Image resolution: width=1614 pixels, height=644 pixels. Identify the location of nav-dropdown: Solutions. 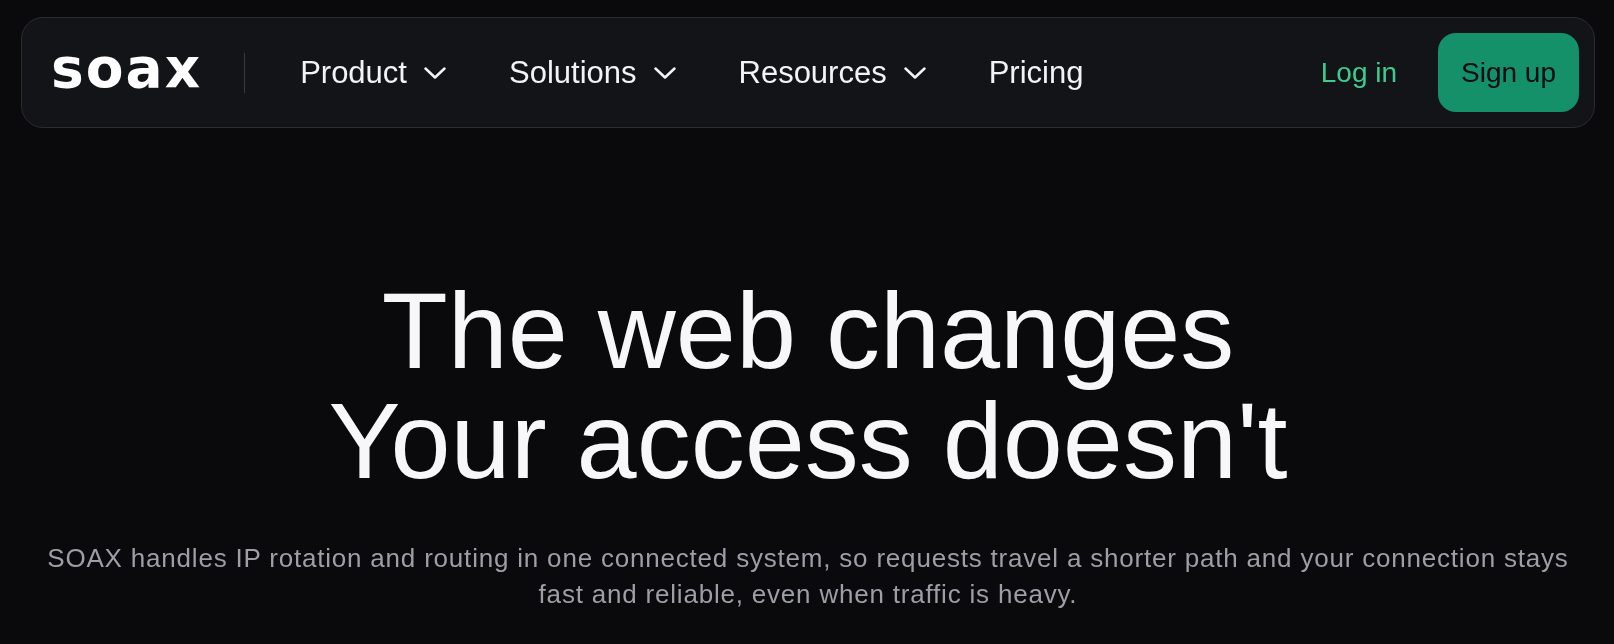
(592, 72).